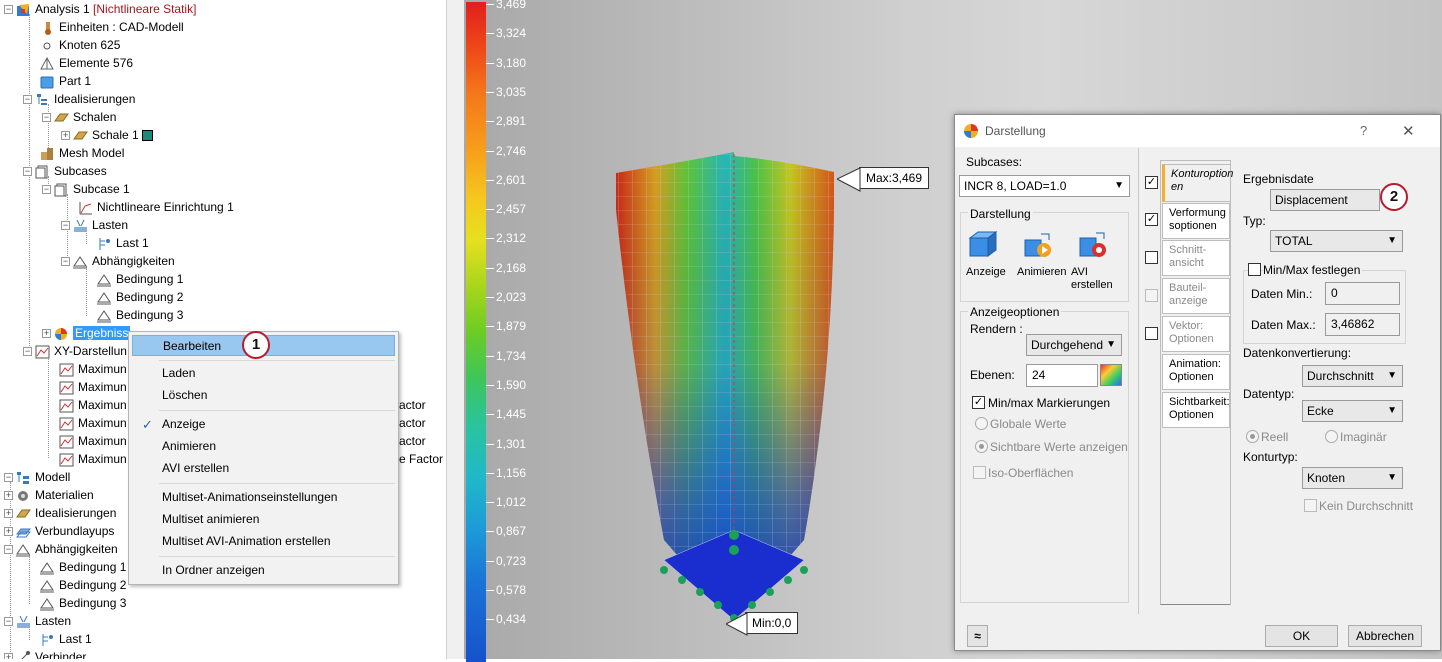  I want to click on tab-schnittansicht: Schnitt-ansicht, so click(1196, 258).